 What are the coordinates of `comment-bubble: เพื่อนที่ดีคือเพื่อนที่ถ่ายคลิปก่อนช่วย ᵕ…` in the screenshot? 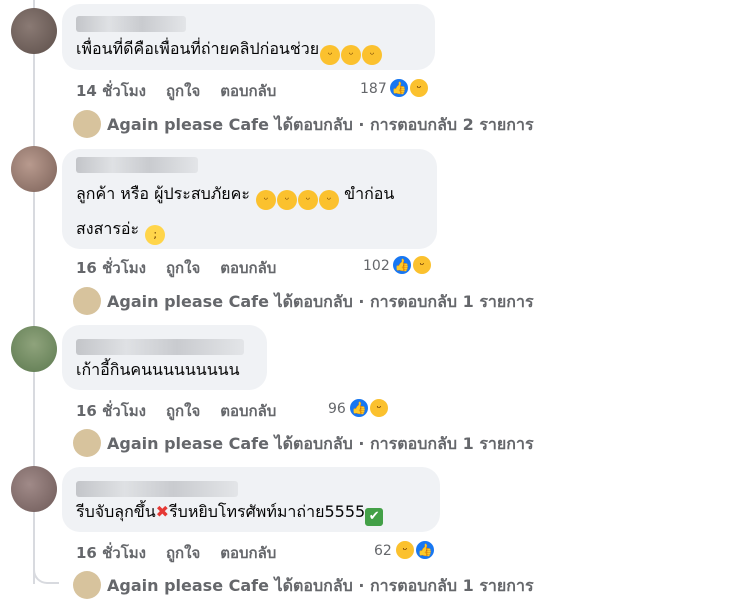 It's located at (248, 37).